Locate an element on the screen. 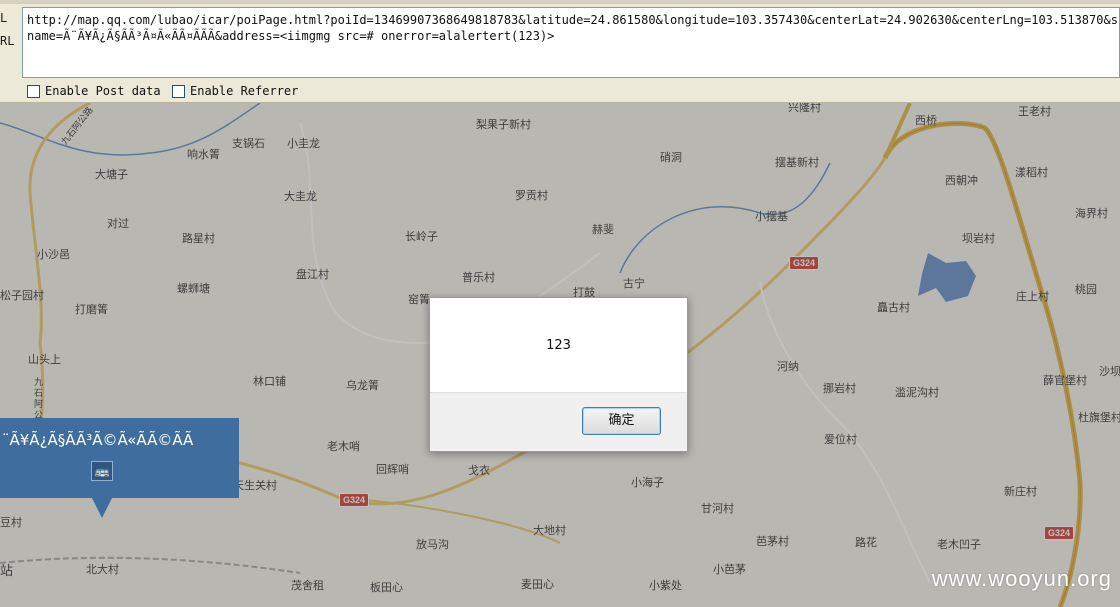 The height and width of the screenshot is (607, 1120). enable-referrer-label: Enable Referrer is located at coordinates (244, 91).